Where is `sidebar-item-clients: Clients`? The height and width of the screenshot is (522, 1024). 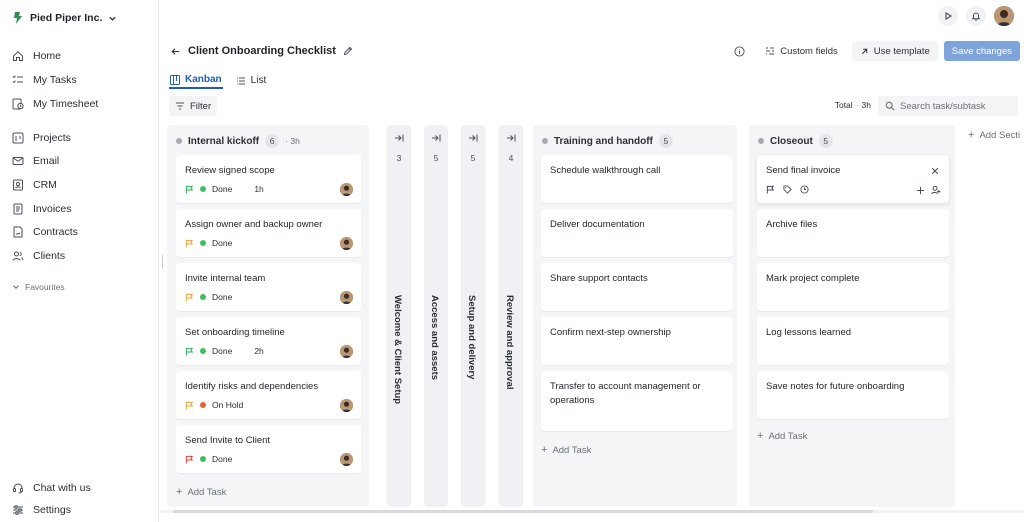
sidebar-item-clients: Clients is located at coordinates (38, 256).